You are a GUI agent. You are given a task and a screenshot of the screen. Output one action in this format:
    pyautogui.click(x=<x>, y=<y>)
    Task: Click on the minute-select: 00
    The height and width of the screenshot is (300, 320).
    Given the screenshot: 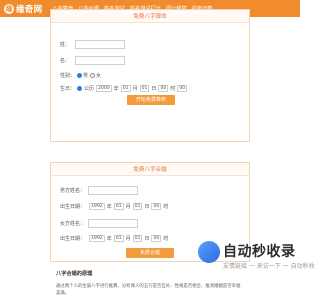 What is the action you would take?
    pyautogui.click(x=182, y=88)
    